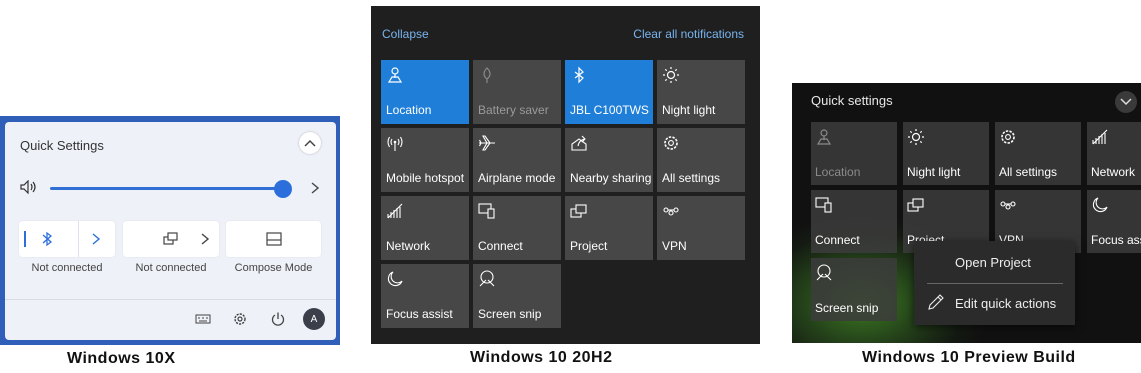  I want to click on win10x-title: Quick Settings, so click(62, 145).